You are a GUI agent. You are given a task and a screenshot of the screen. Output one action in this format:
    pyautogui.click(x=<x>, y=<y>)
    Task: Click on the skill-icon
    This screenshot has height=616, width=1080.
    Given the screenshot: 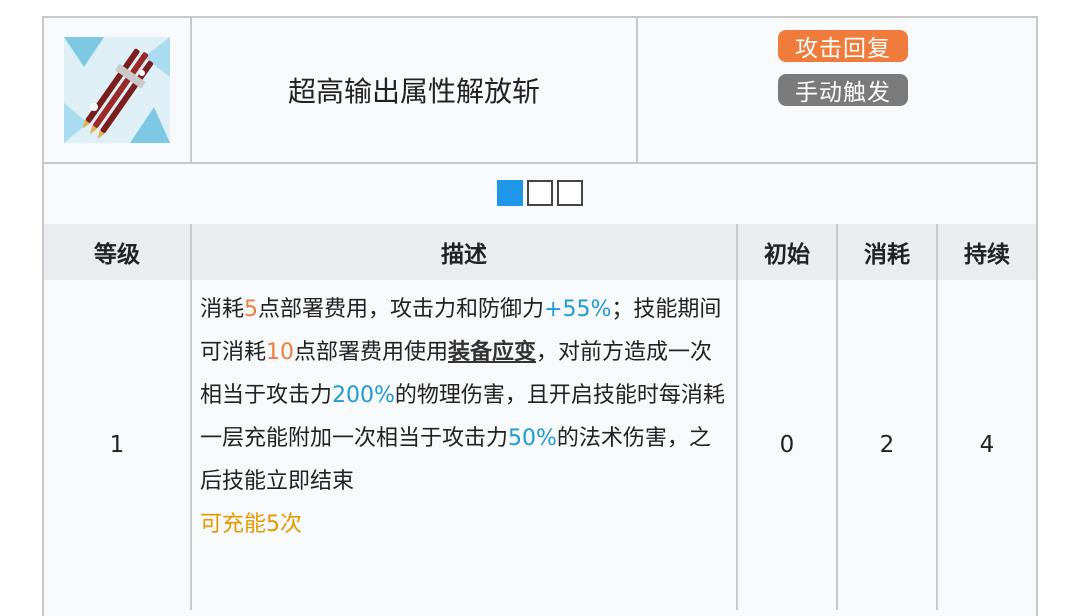 What is the action you would take?
    pyautogui.click(x=117, y=90)
    